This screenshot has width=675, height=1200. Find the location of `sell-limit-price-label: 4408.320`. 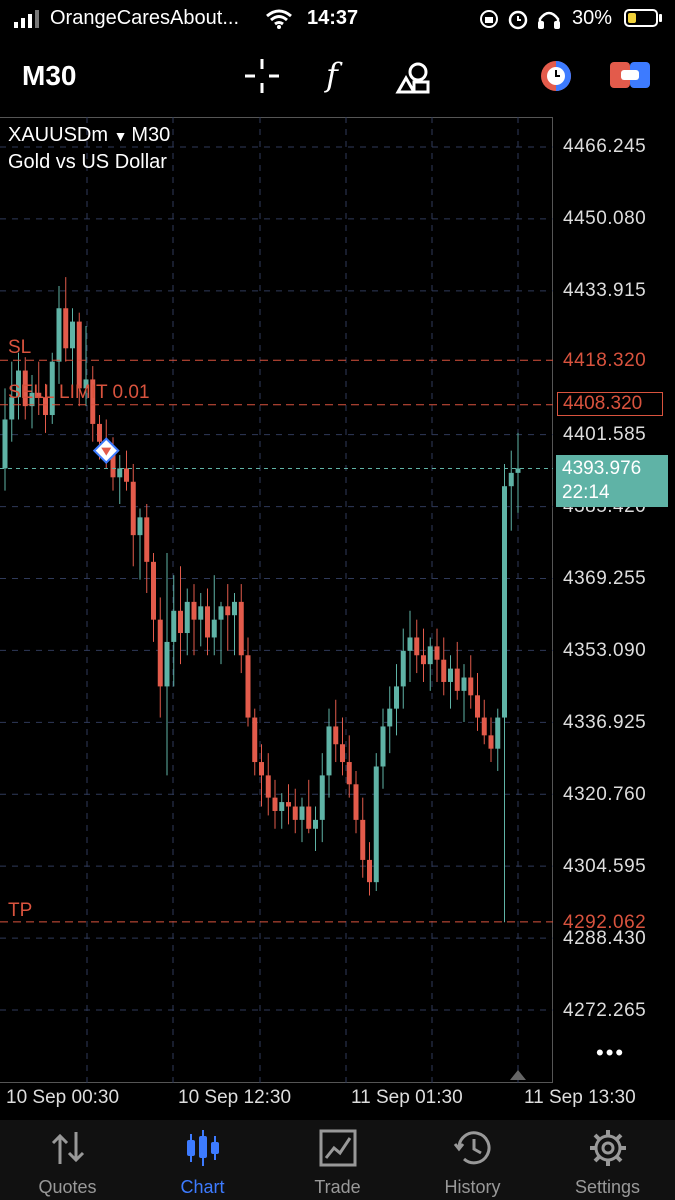

sell-limit-price-label: 4408.320 is located at coordinates (610, 404).